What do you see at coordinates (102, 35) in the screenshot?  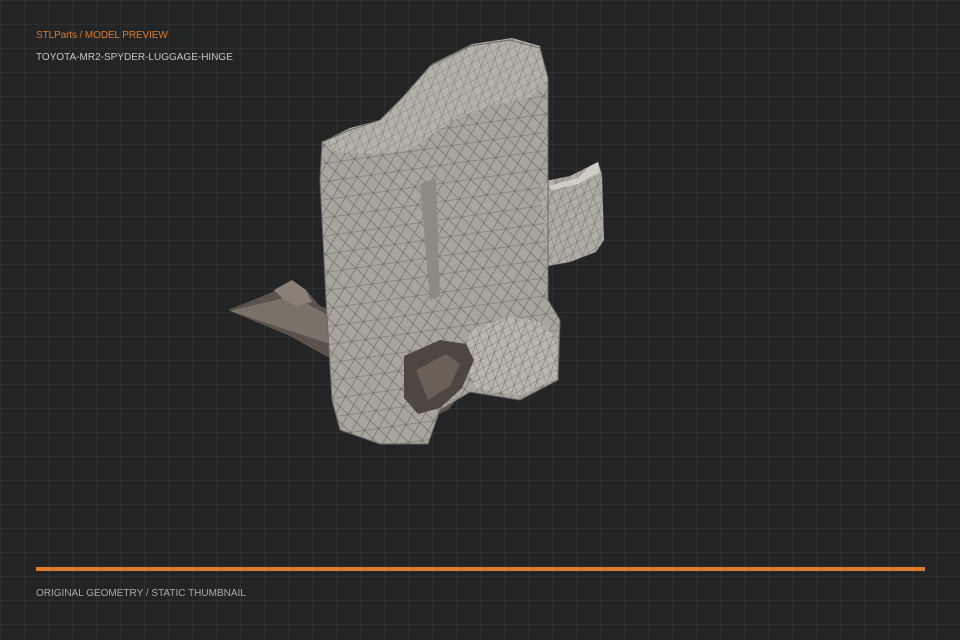 I see `breadcrumb: STLParts / MODEL PREVIEW` at bounding box center [102, 35].